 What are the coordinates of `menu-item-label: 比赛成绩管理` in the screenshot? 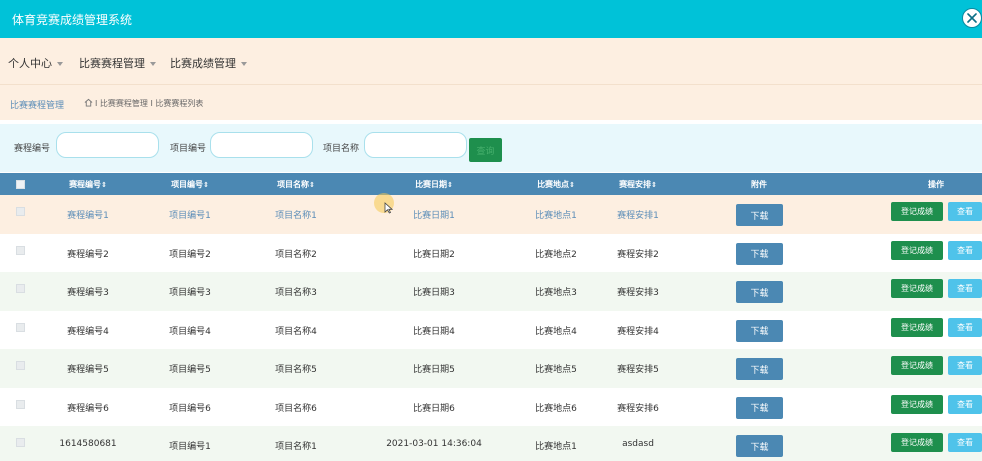 It's located at (203, 63).